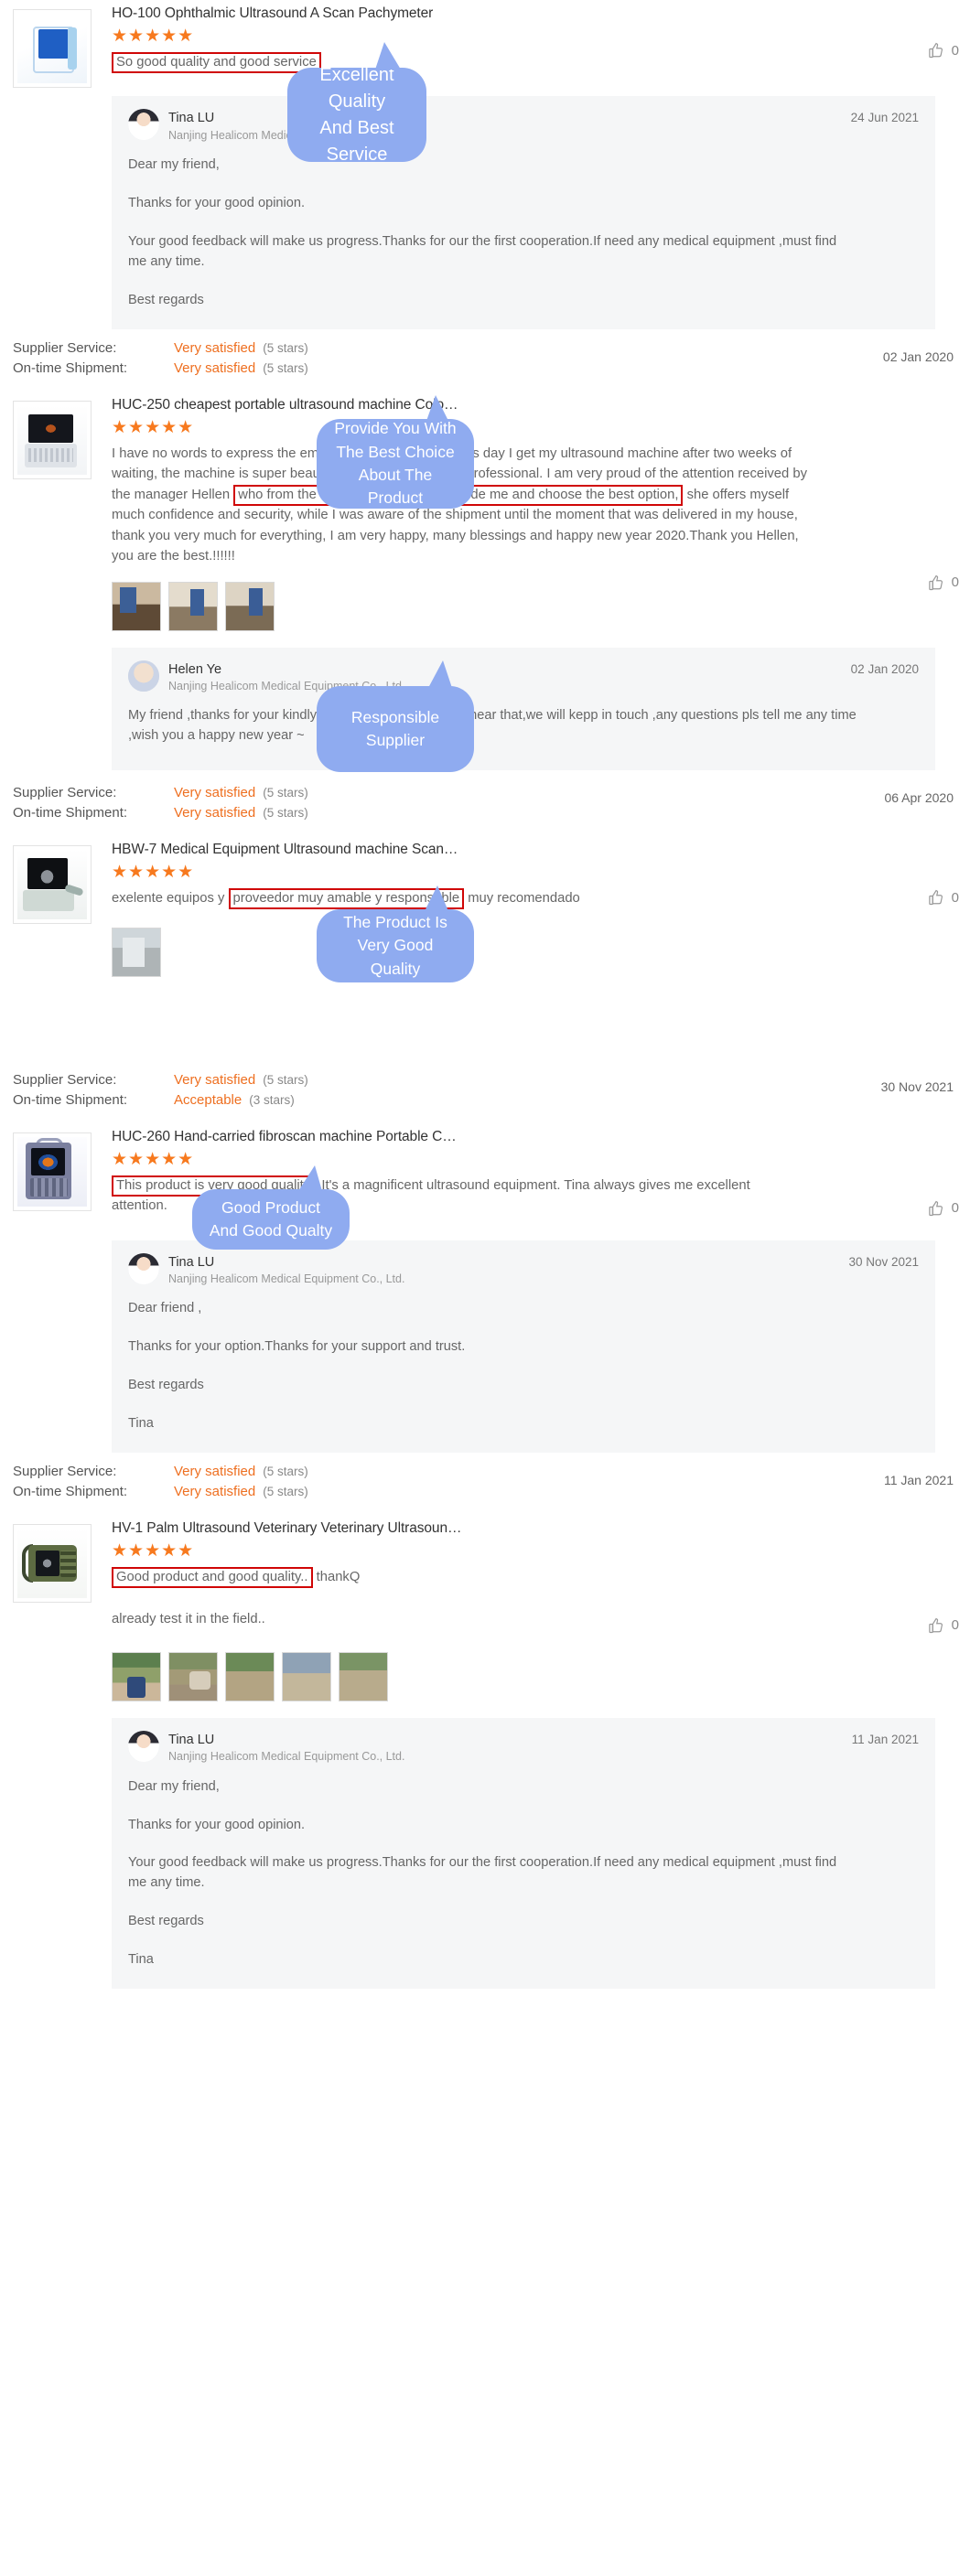 This screenshot has width=970, height=2576. I want to click on callout-bubble-product-very-good-quality: The Product Is Very Good Quality, so click(395, 934).